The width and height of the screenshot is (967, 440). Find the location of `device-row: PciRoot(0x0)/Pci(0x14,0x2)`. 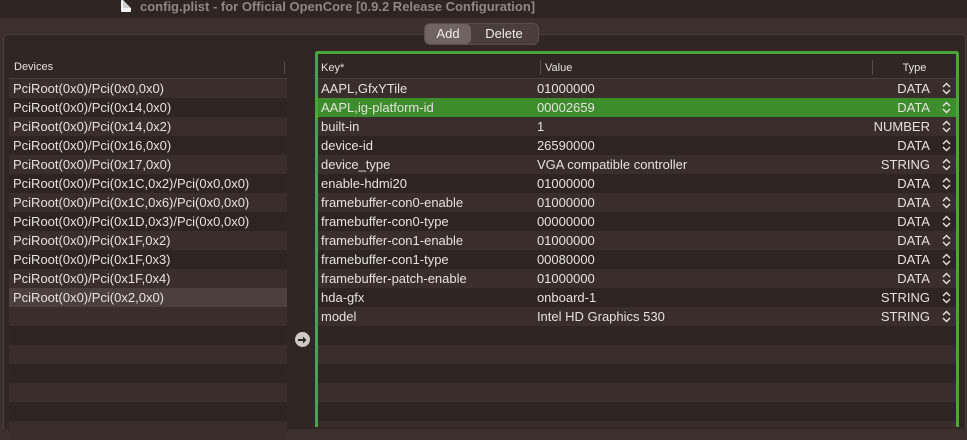

device-row: PciRoot(0x0)/Pci(0x14,0x2) is located at coordinates (148, 126).